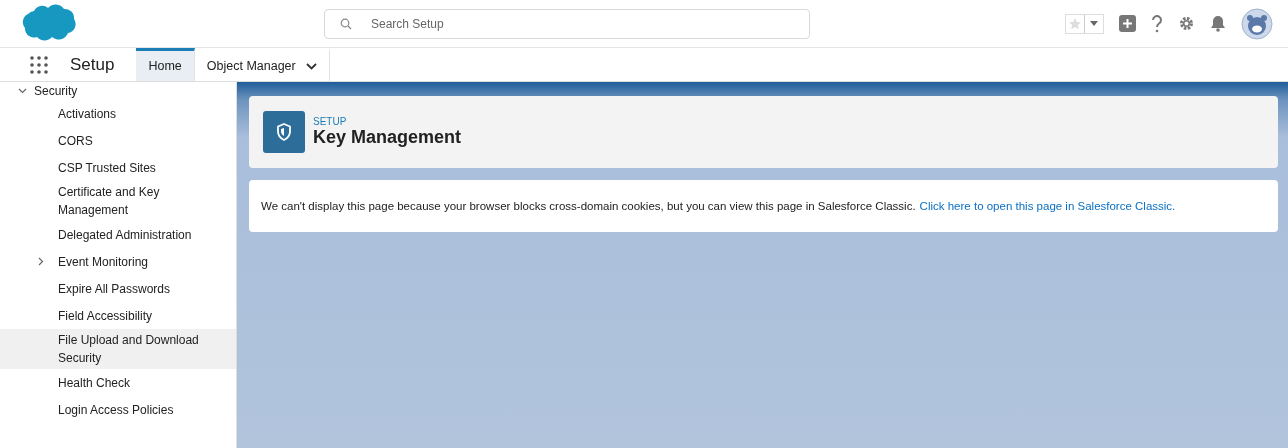 The height and width of the screenshot is (448, 1288). Describe the element at coordinates (118, 349) in the screenshot. I see `tree-item: File Upload and Download Security` at that location.